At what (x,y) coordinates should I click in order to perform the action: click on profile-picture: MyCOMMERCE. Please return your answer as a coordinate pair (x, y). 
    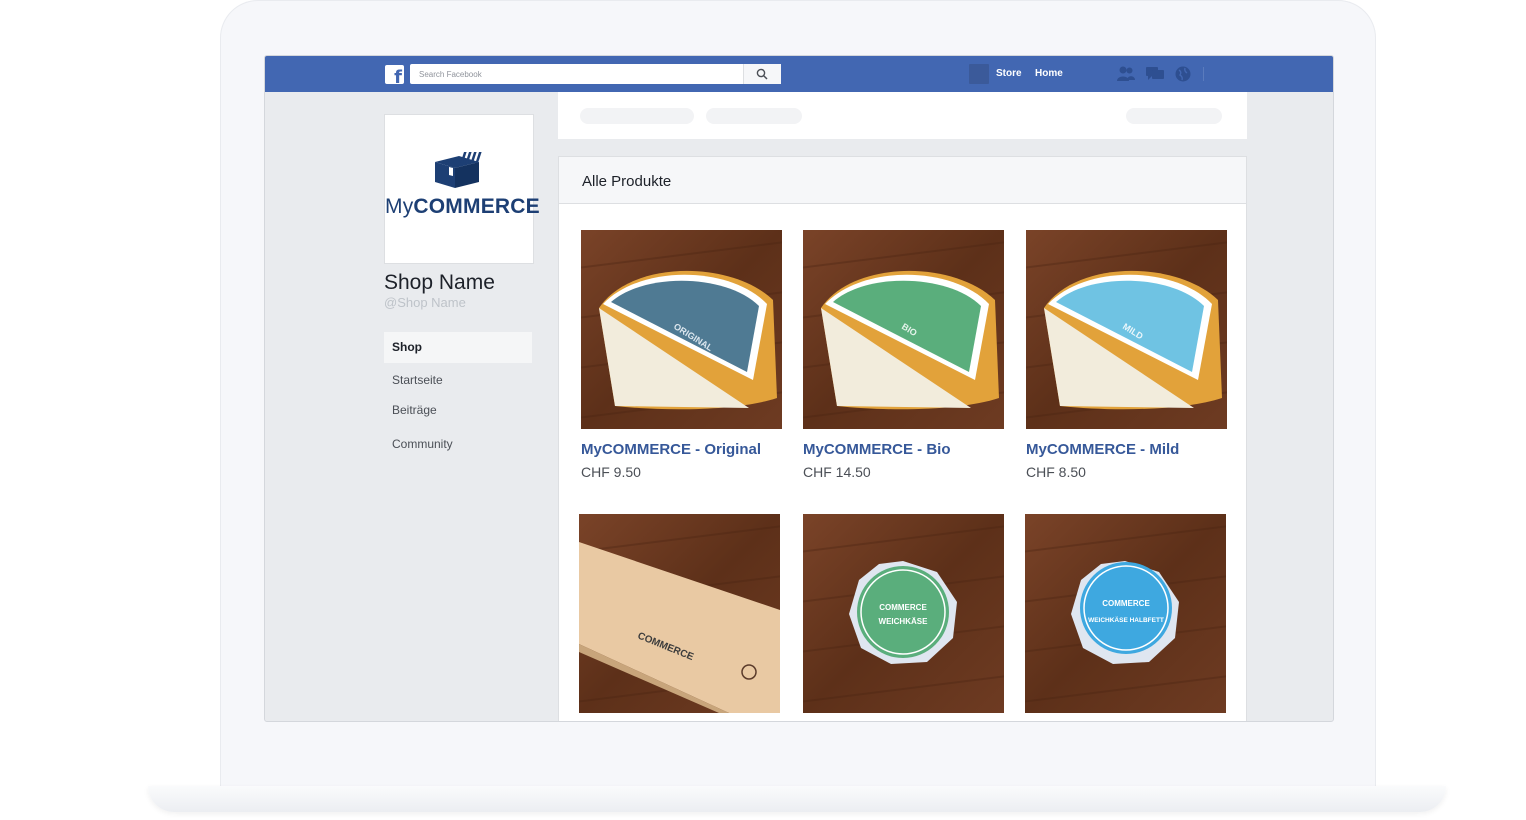
    Looking at the image, I should click on (462, 189).